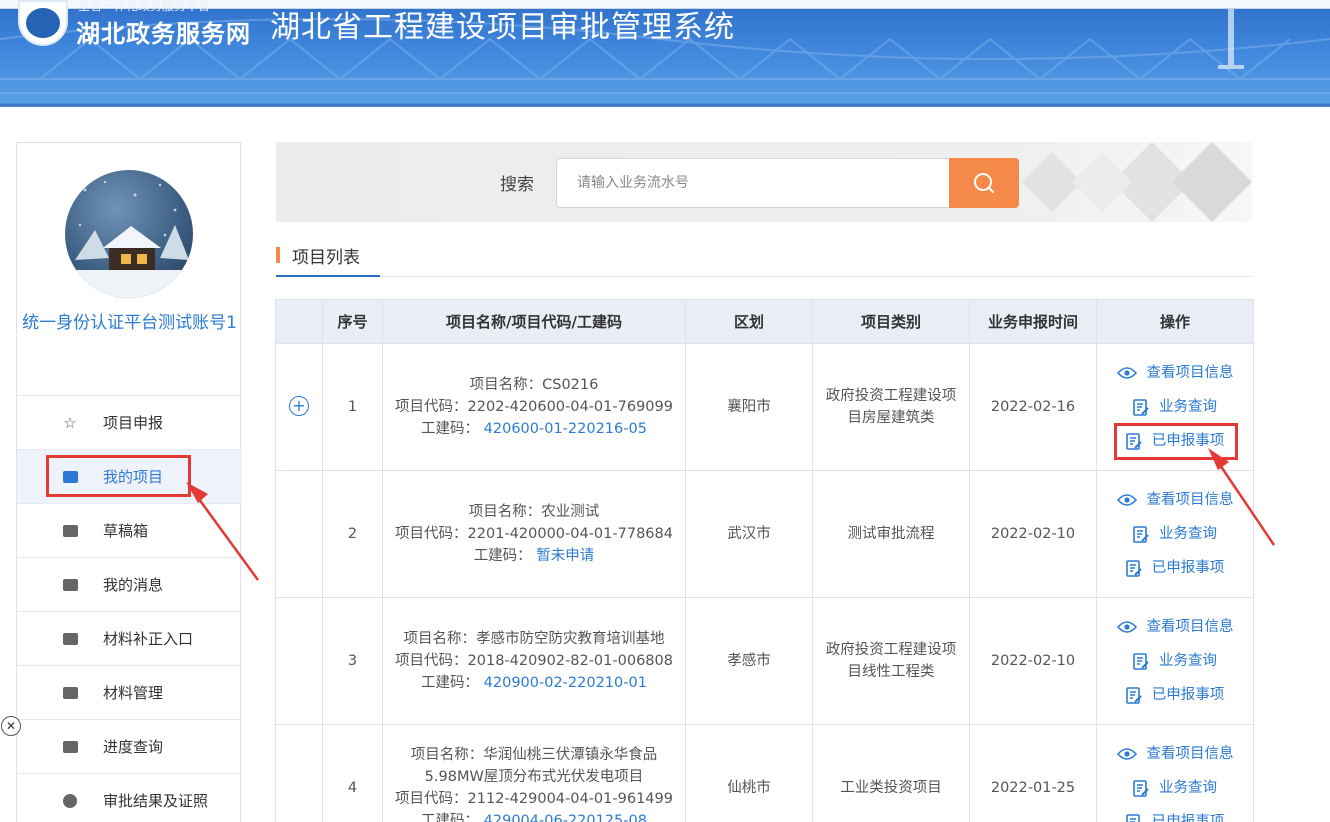 This screenshot has height=822, width=1330. What do you see at coordinates (129, 234) in the screenshot?
I see `avatar` at bounding box center [129, 234].